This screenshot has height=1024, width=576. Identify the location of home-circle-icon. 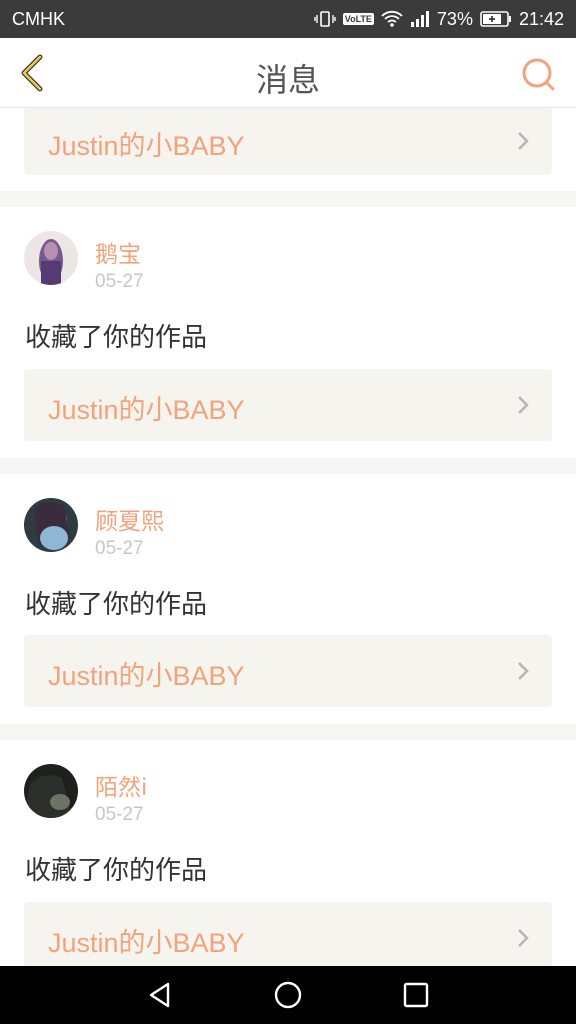
(288, 995).